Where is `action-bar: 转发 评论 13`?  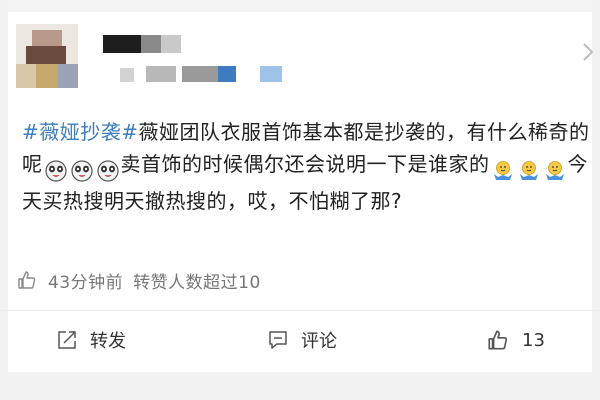
action-bar: 转发 评论 13 is located at coordinates (300, 340).